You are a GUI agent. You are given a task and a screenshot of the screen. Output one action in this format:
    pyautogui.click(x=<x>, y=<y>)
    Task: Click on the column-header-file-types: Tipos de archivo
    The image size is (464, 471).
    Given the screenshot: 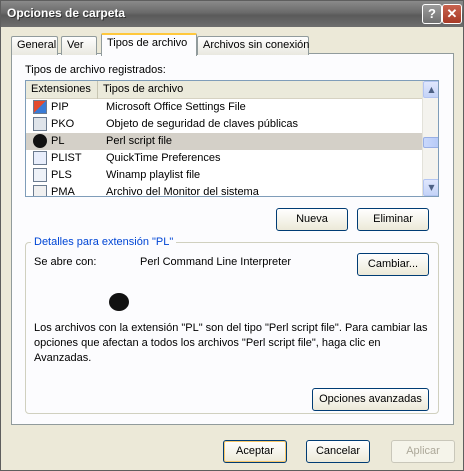 What is the action you would take?
    pyautogui.click(x=260, y=90)
    